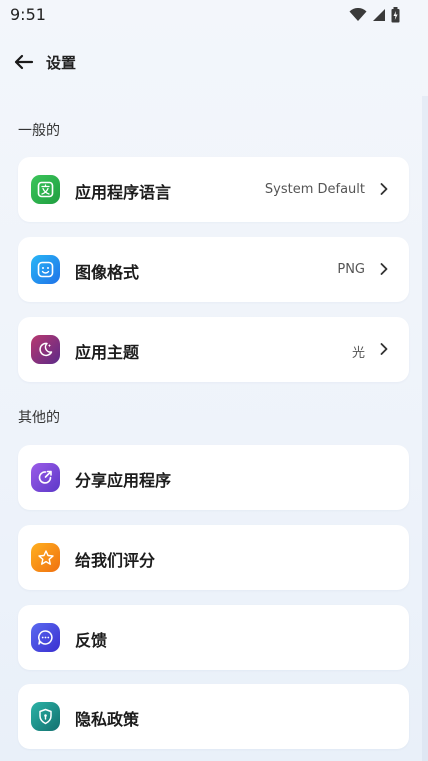 Image resolution: width=428 pixels, height=761 pixels. Describe the element at coordinates (115, 560) in the screenshot. I see `item-label: 给我们评分` at that location.